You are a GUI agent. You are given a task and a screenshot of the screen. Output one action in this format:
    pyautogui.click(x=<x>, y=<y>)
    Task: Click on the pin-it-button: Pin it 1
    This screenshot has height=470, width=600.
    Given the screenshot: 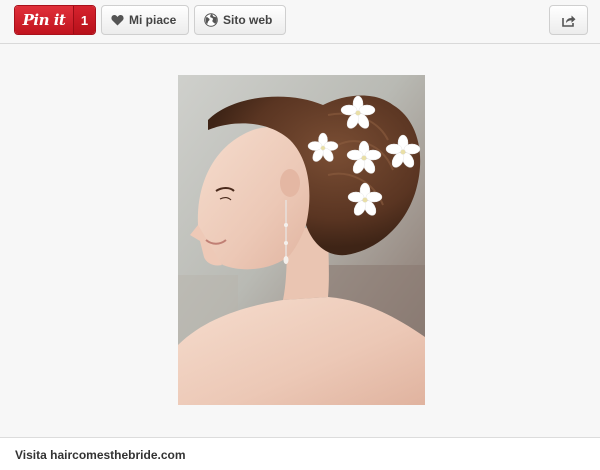 What is the action you would take?
    pyautogui.click(x=55, y=20)
    